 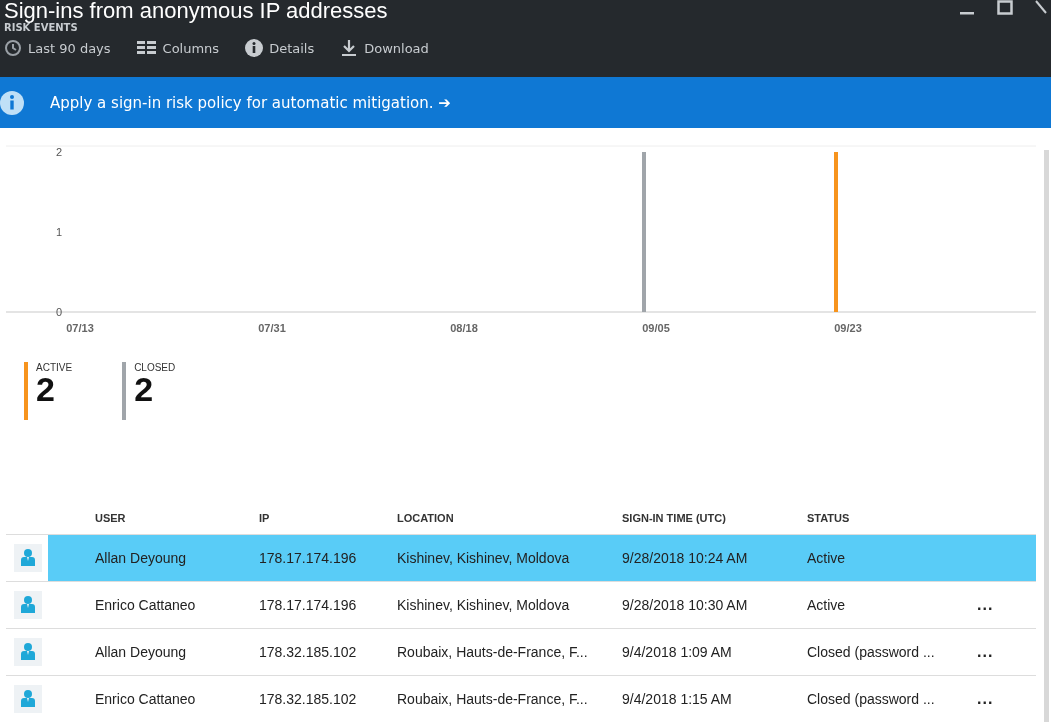 What do you see at coordinates (328, 518) in the screenshot?
I see `column-header: IP` at bounding box center [328, 518].